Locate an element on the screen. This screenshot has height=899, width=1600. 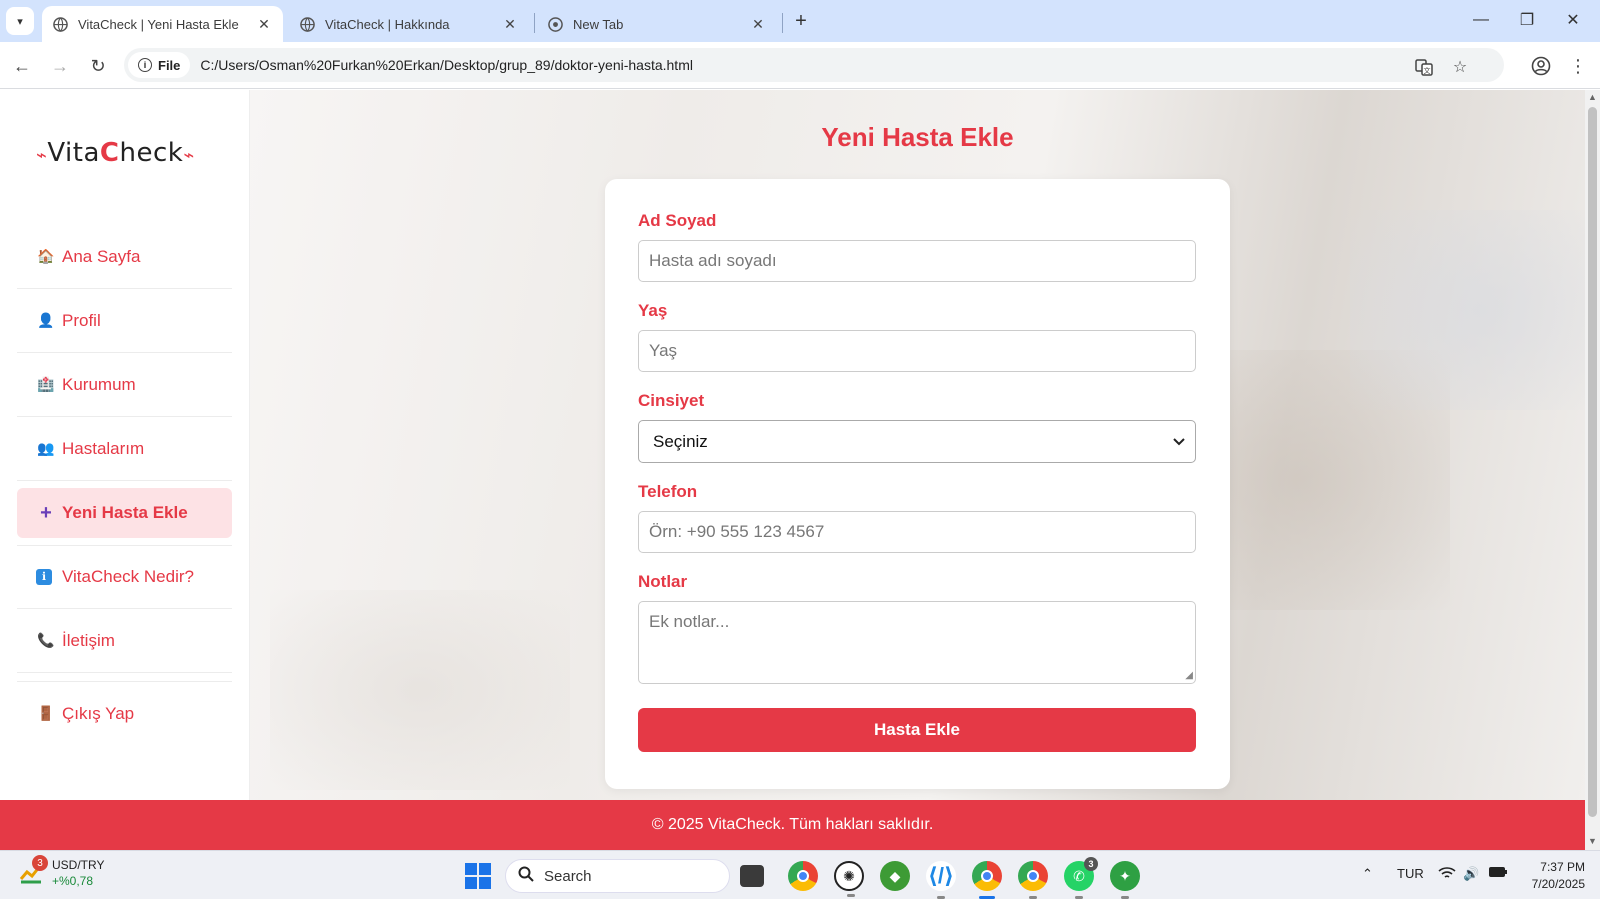
phone-label: Telefon is located at coordinates (668, 491).